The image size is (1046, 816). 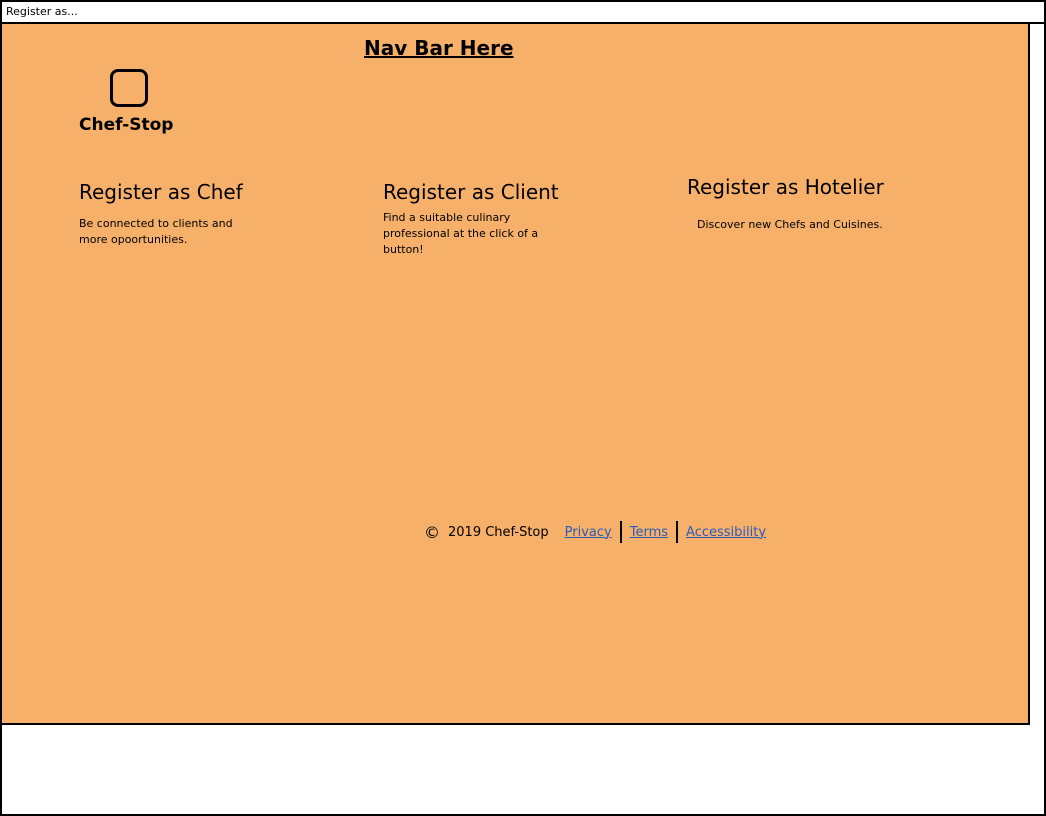 I want to click on register-hotelier-description: Discover new Chefs and Cuisines., so click(x=790, y=224).